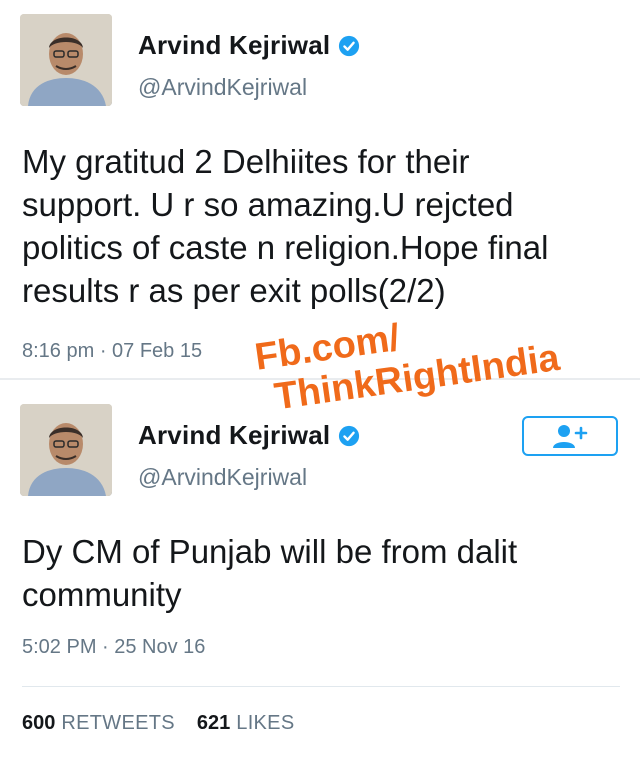  I want to click on add-user-icon, so click(570, 436).